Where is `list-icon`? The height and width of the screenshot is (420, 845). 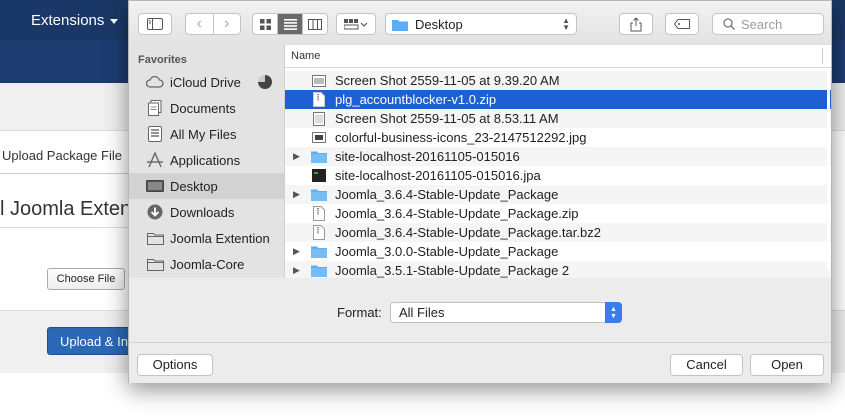 list-icon is located at coordinates (290, 24).